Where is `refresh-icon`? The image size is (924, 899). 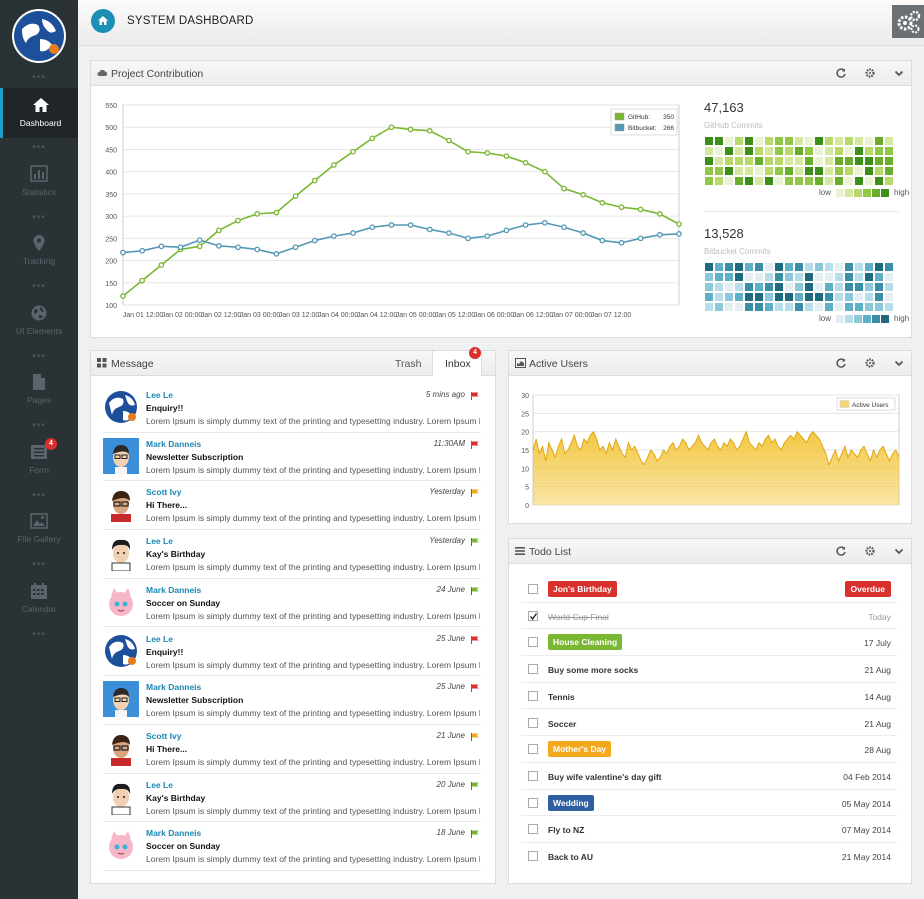
refresh-icon is located at coordinates (841, 551).